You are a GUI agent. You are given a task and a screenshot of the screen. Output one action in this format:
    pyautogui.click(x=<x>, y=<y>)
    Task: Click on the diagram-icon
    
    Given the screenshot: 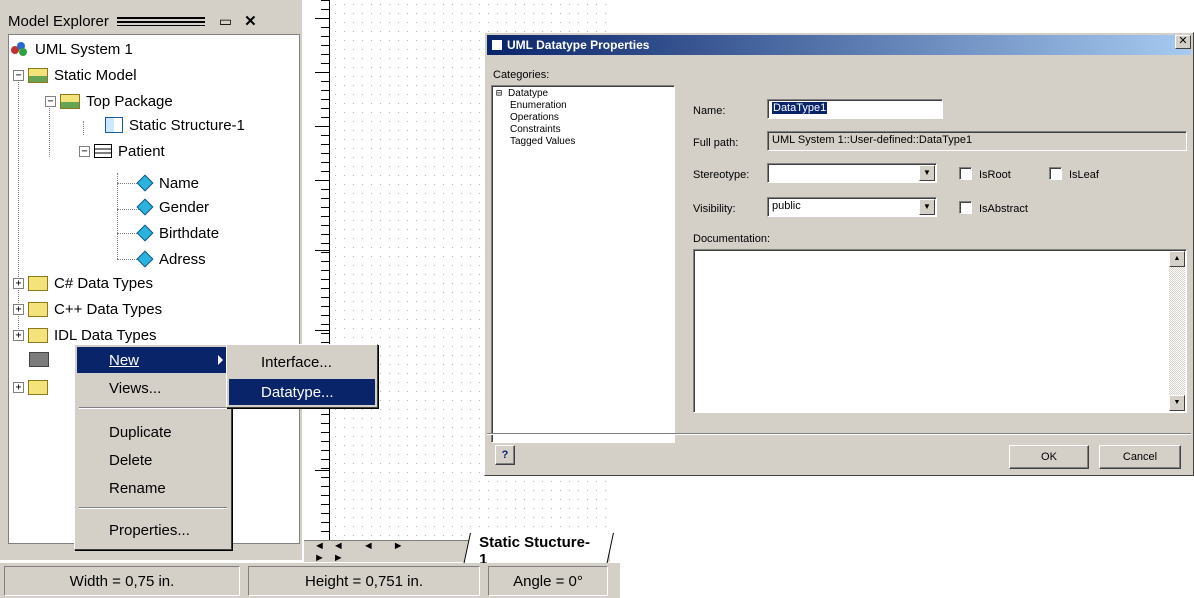 What is the action you would take?
    pyautogui.click(x=114, y=125)
    